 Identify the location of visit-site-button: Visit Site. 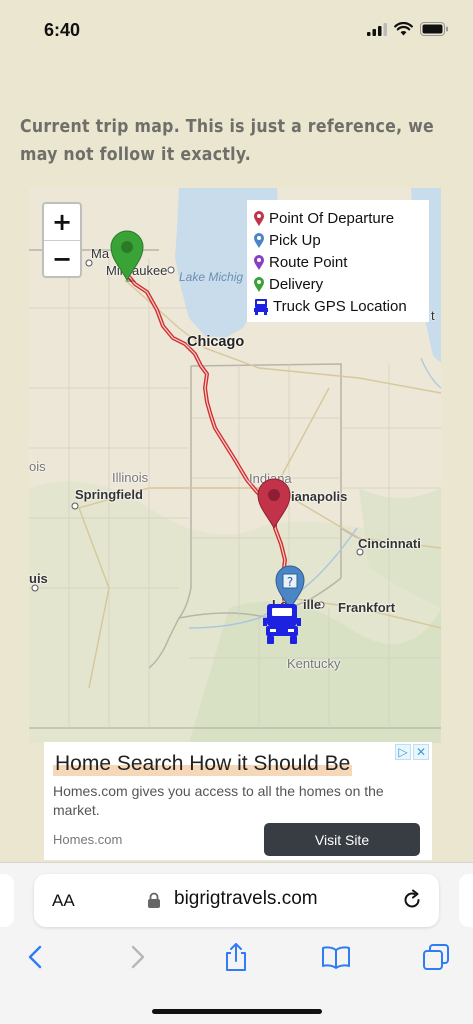
(342, 839).